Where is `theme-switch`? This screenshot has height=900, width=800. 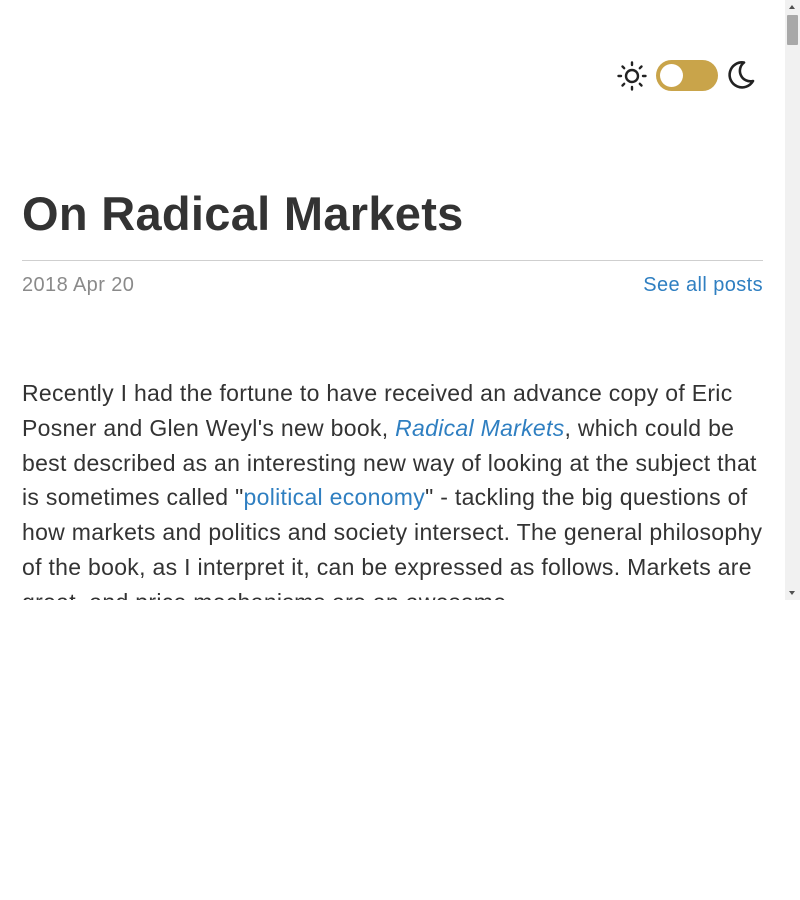 theme-switch is located at coordinates (687, 75).